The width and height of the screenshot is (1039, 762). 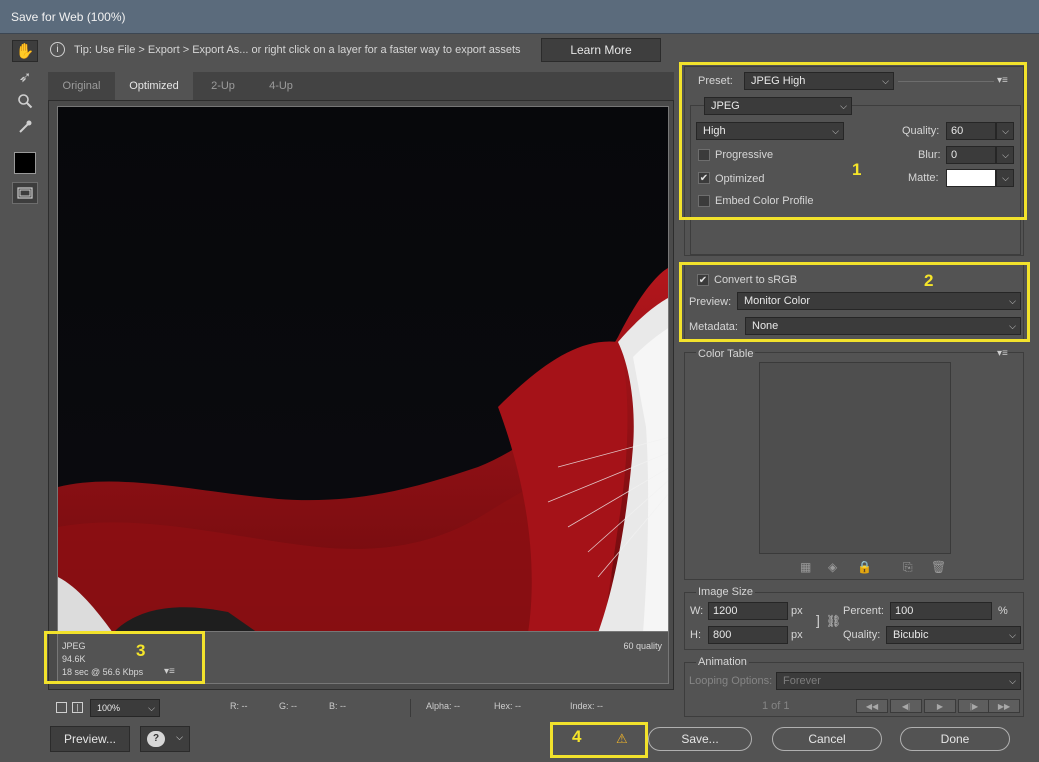 What do you see at coordinates (797, 611) in the screenshot?
I see `width-unit: px` at bounding box center [797, 611].